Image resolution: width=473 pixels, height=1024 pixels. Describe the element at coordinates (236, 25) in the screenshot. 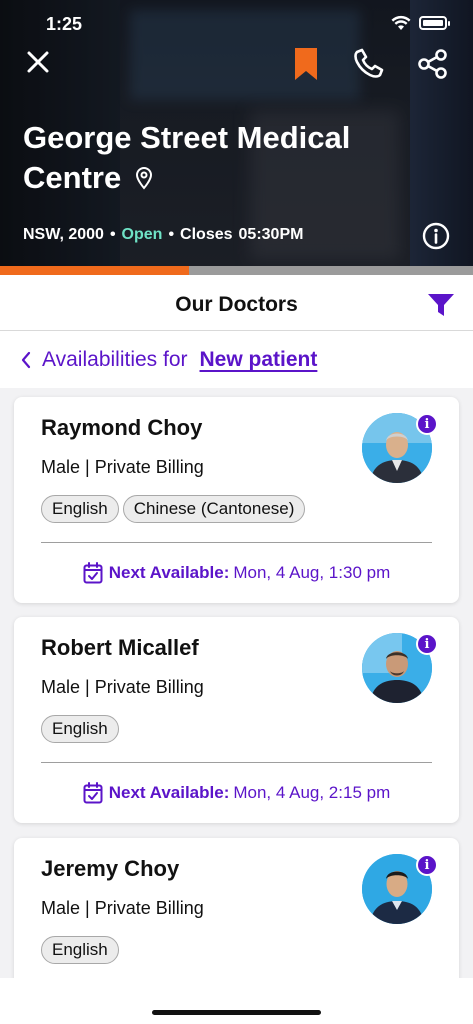

I see `status-bar: 1:25` at that location.